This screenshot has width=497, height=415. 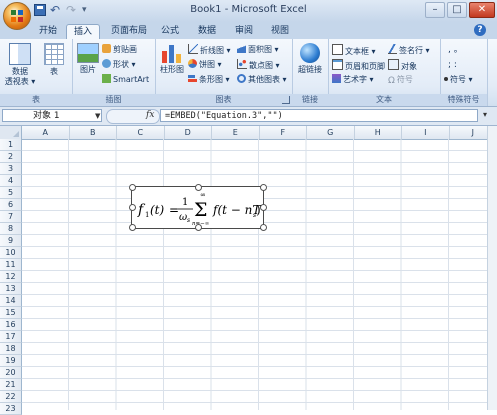 I want to click on clipart-button: 剪贴画, so click(x=119, y=50).